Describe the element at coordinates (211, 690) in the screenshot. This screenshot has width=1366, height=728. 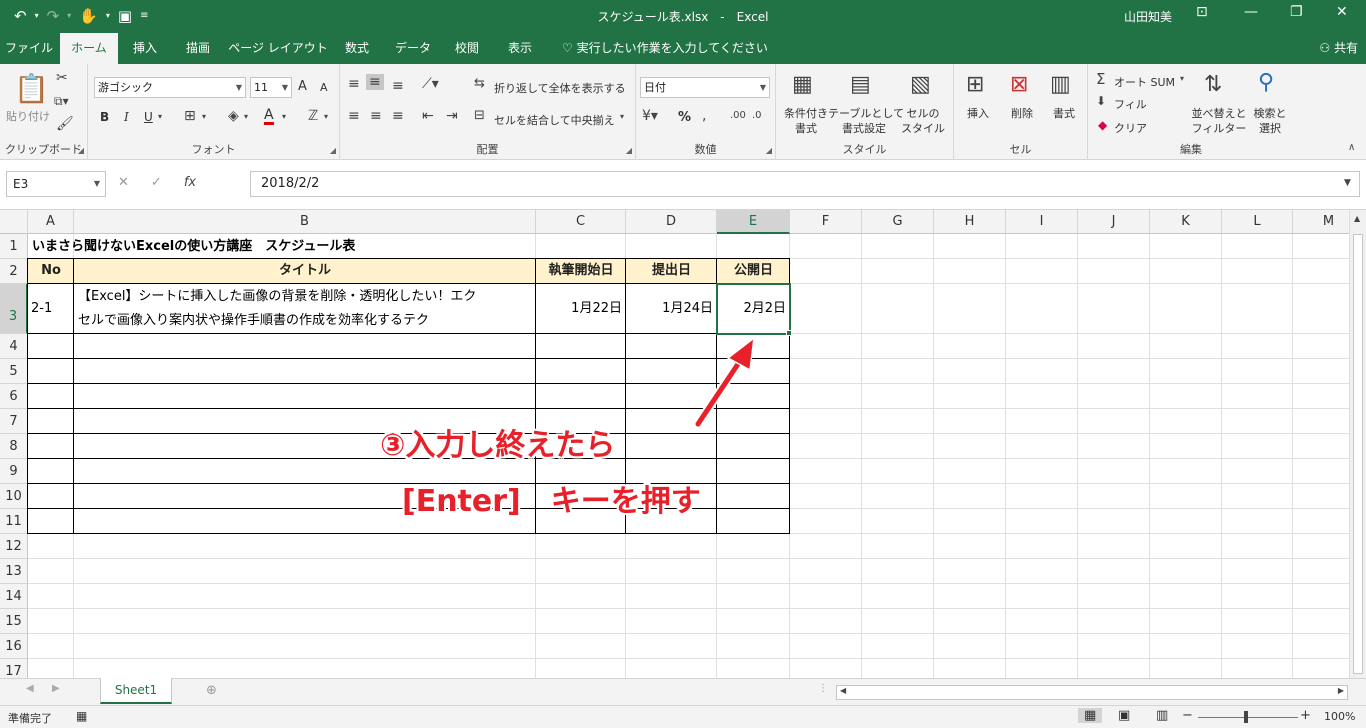
I see `add-sheet-icon: ⊕` at that location.